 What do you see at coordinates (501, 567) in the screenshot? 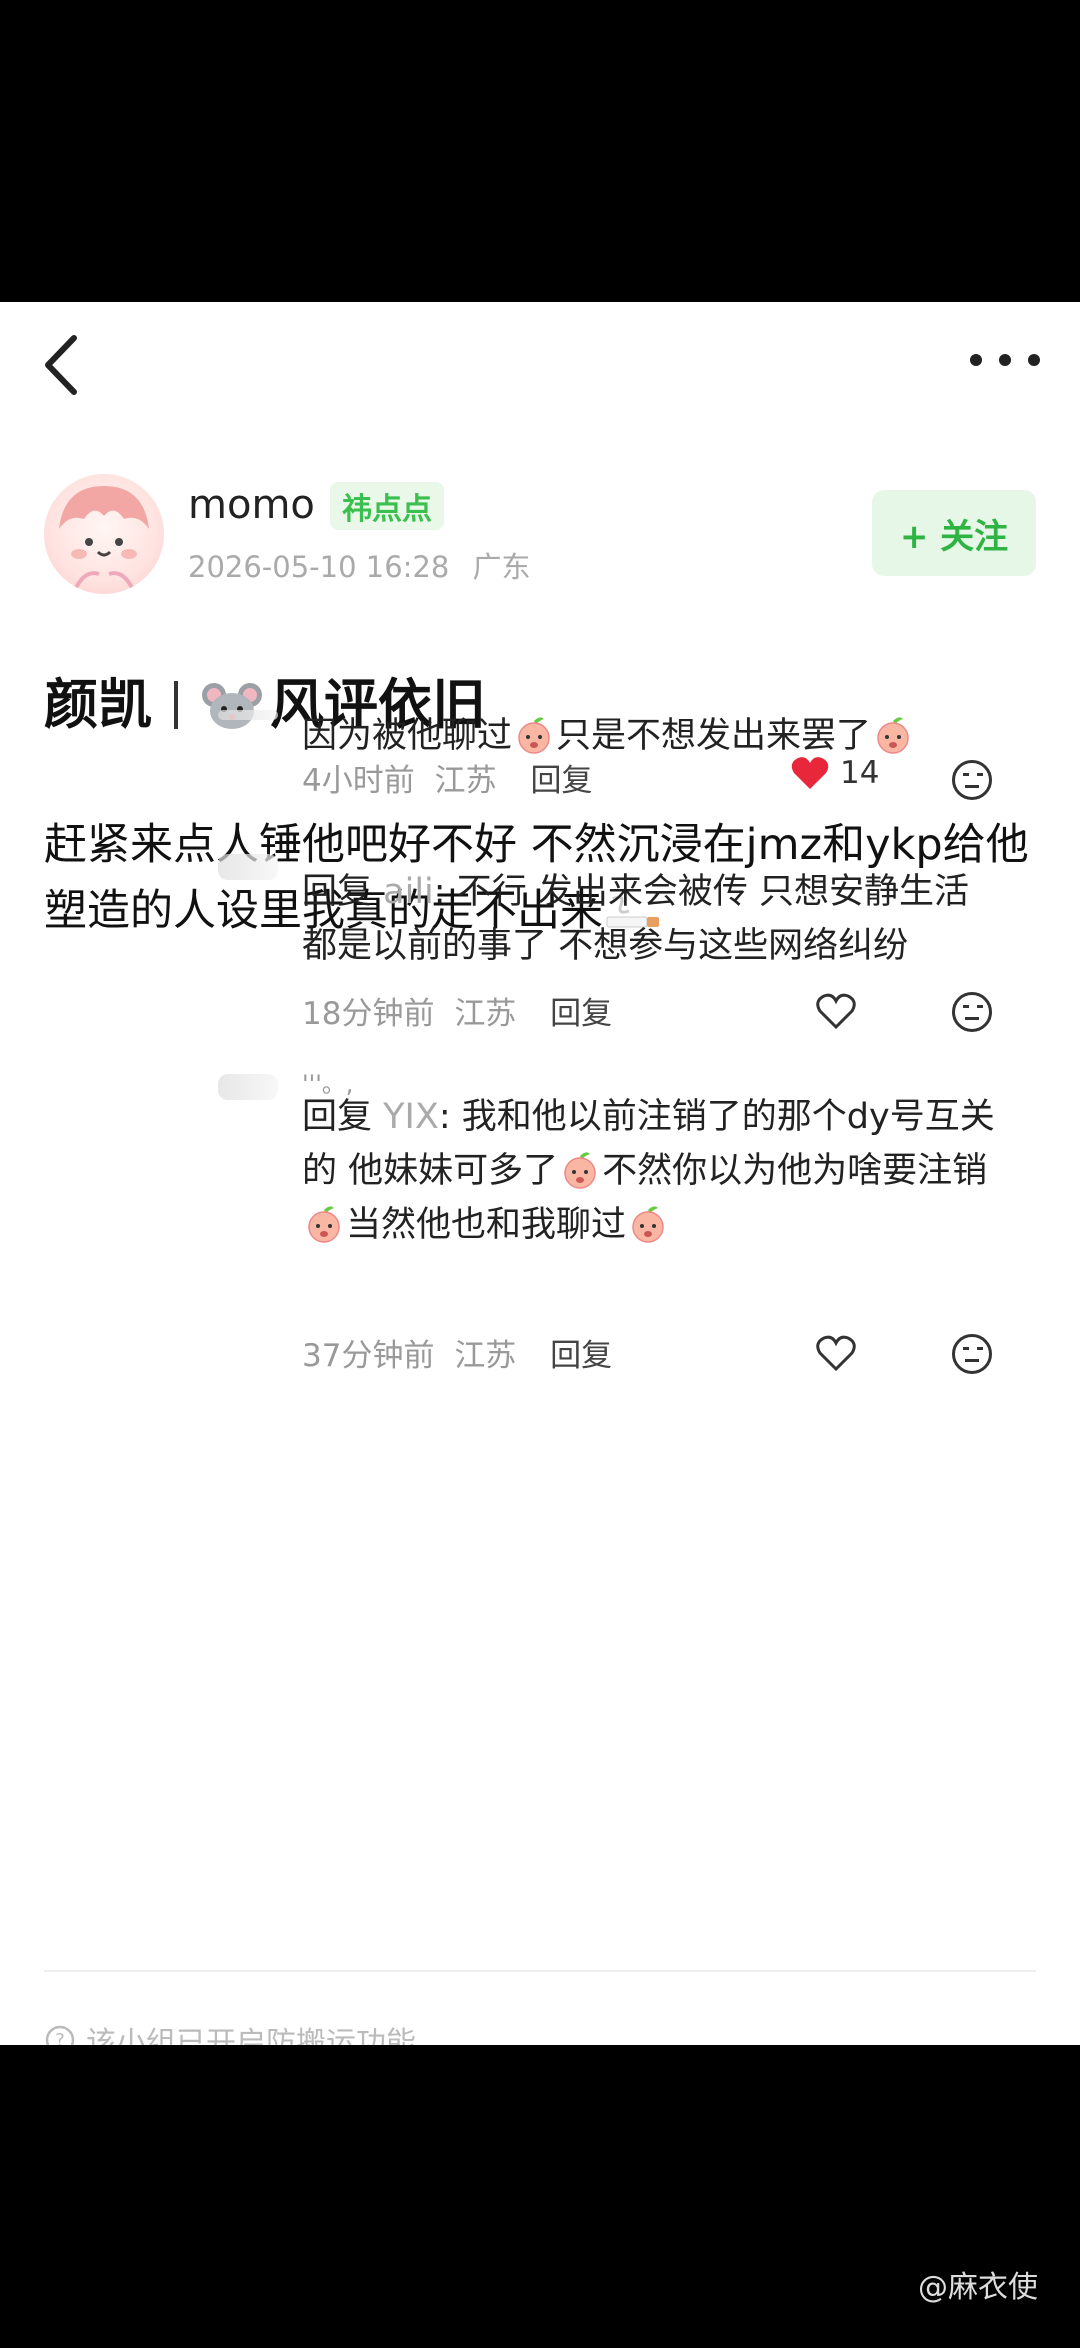
I see `post-location: 广东` at bounding box center [501, 567].